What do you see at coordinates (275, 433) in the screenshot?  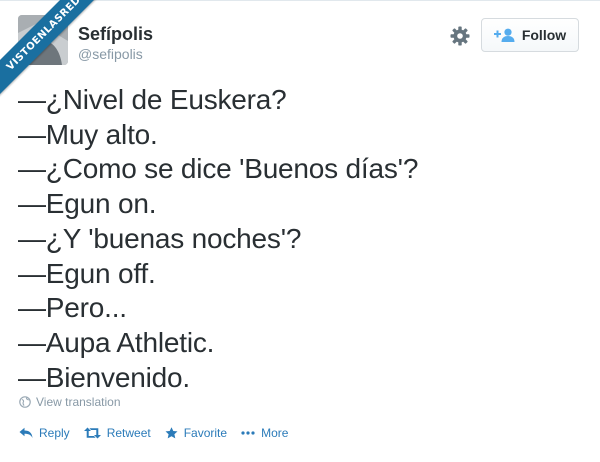 I see `more-label: More` at bounding box center [275, 433].